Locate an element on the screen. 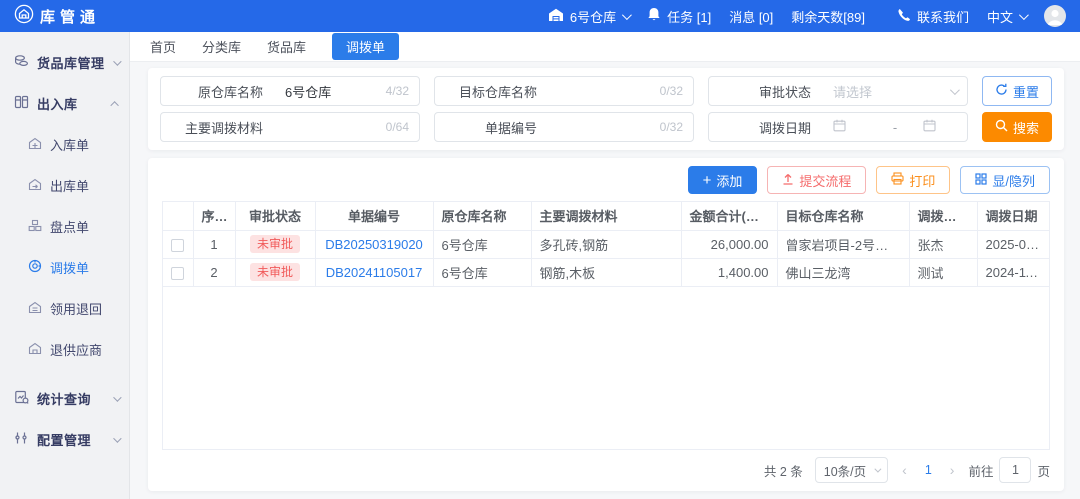 The width and height of the screenshot is (1080, 499). origin-warehouse-field: 原仓库名称 4/32 is located at coordinates (290, 91).